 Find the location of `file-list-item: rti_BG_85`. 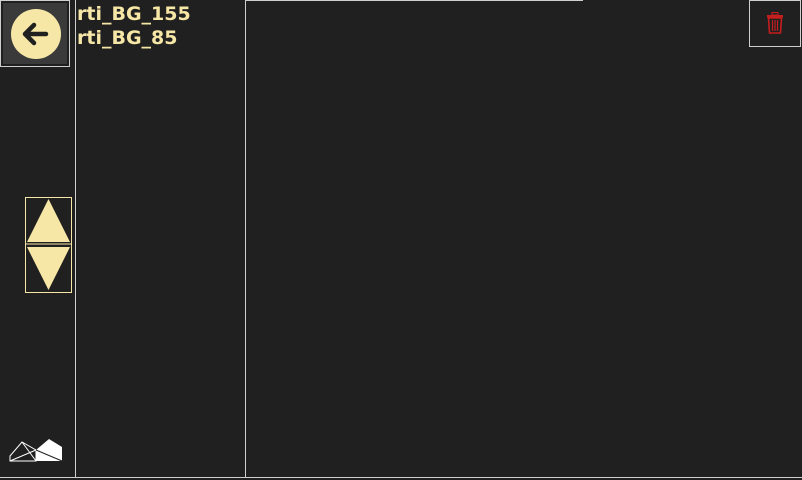

file-list-item: rti_BG_85 is located at coordinates (160, 38).